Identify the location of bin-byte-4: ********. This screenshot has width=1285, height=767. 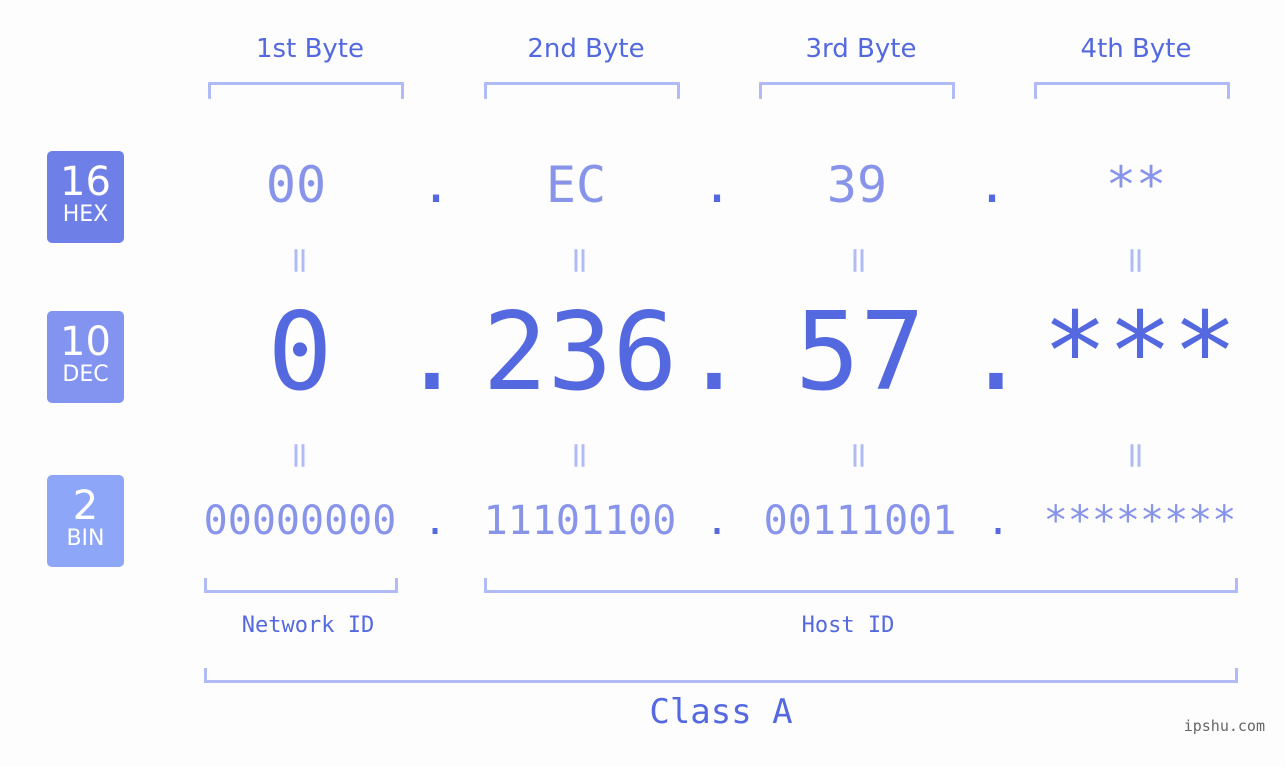
(1140, 521).